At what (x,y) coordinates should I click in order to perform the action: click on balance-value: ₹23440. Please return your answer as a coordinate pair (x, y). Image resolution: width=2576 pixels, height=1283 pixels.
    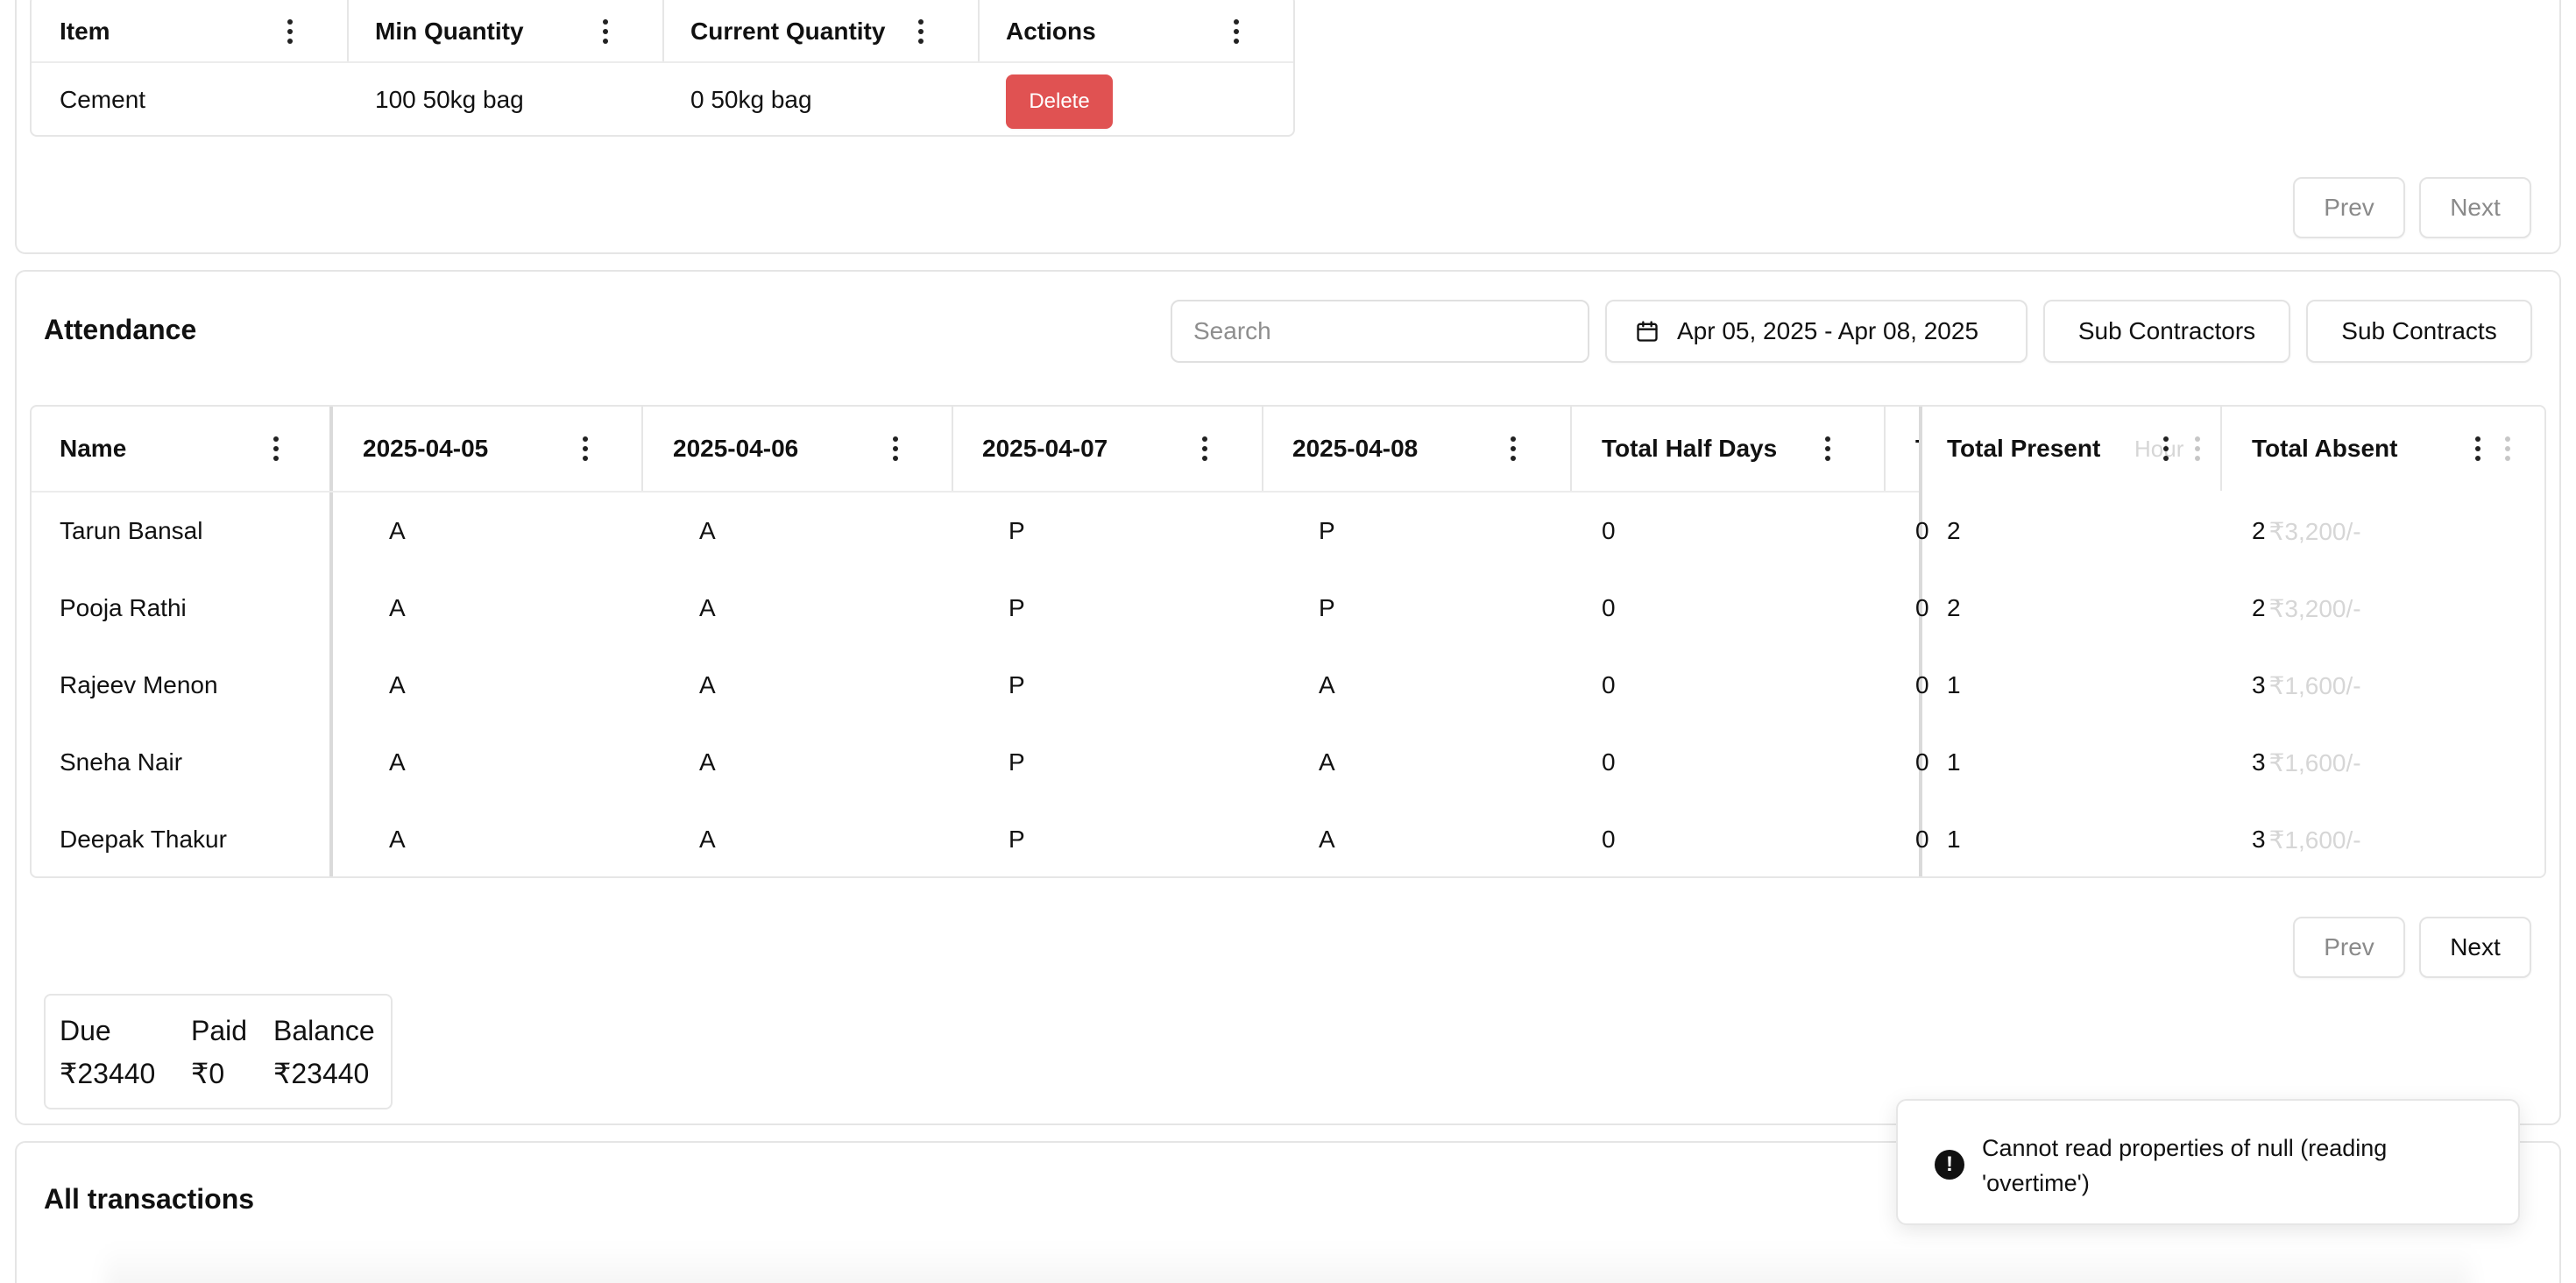
    Looking at the image, I should click on (321, 1073).